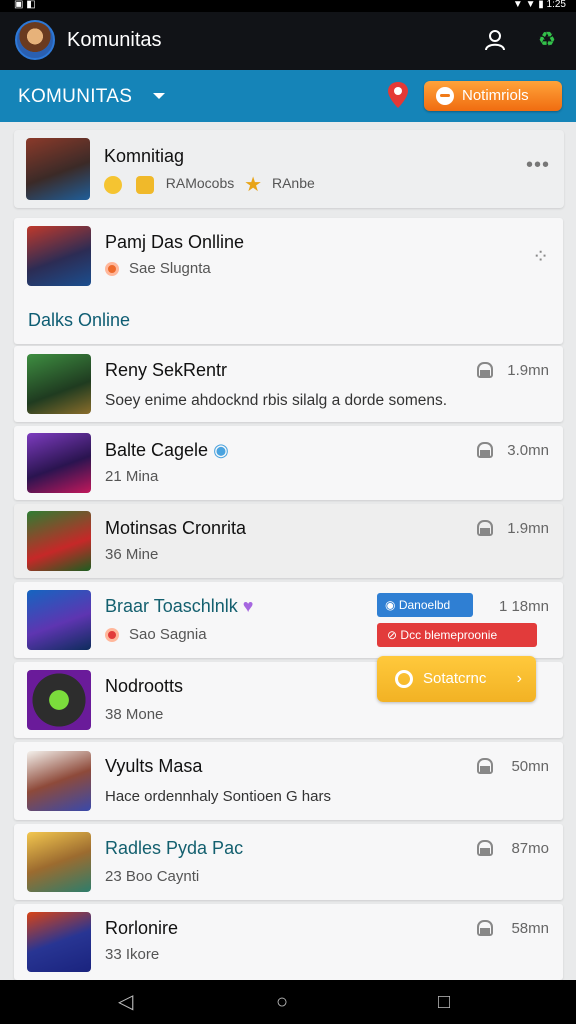  I want to click on system-nav-bar: ◁ ○ □, so click(288, 1002).